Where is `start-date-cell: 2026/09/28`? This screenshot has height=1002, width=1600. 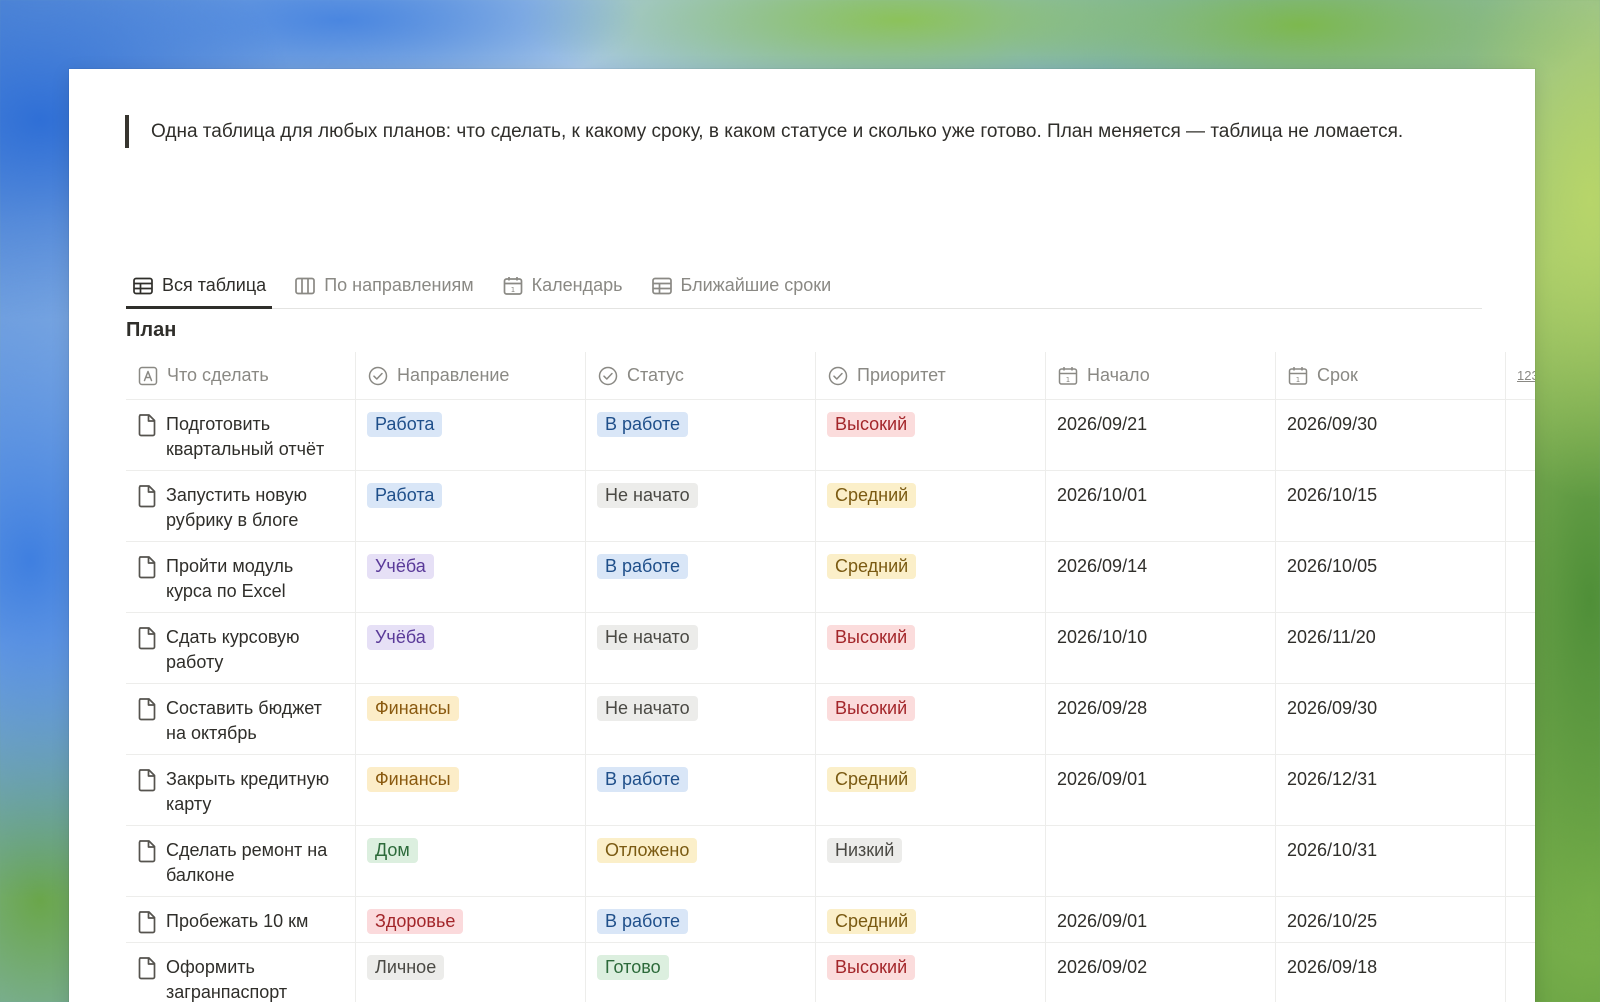
start-date-cell: 2026/09/28 is located at coordinates (1161, 719).